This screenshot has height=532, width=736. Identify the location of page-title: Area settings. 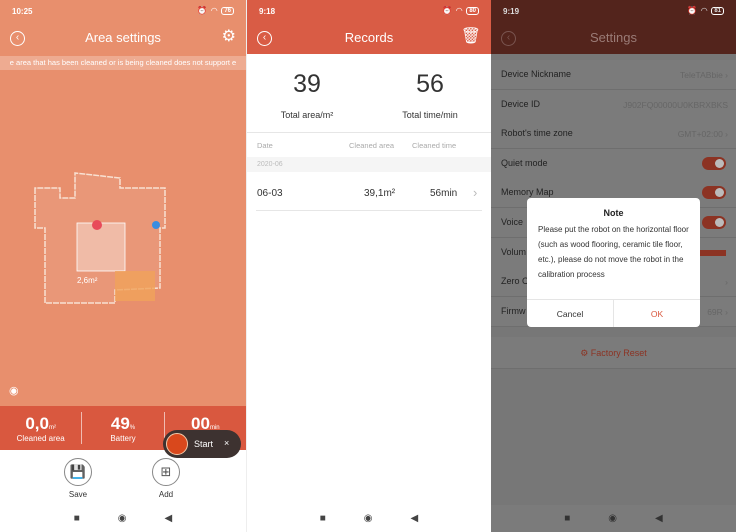
(123, 37).